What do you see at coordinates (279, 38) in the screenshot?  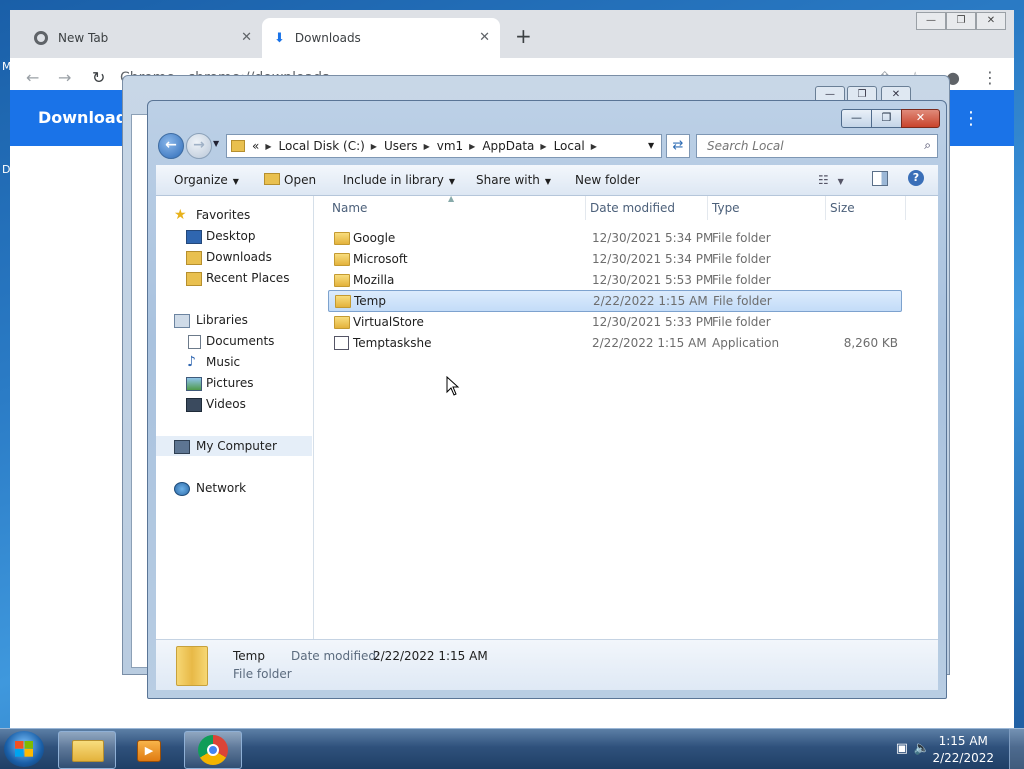 I see `download-icon: ⬇` at bounding box center [279, 38].